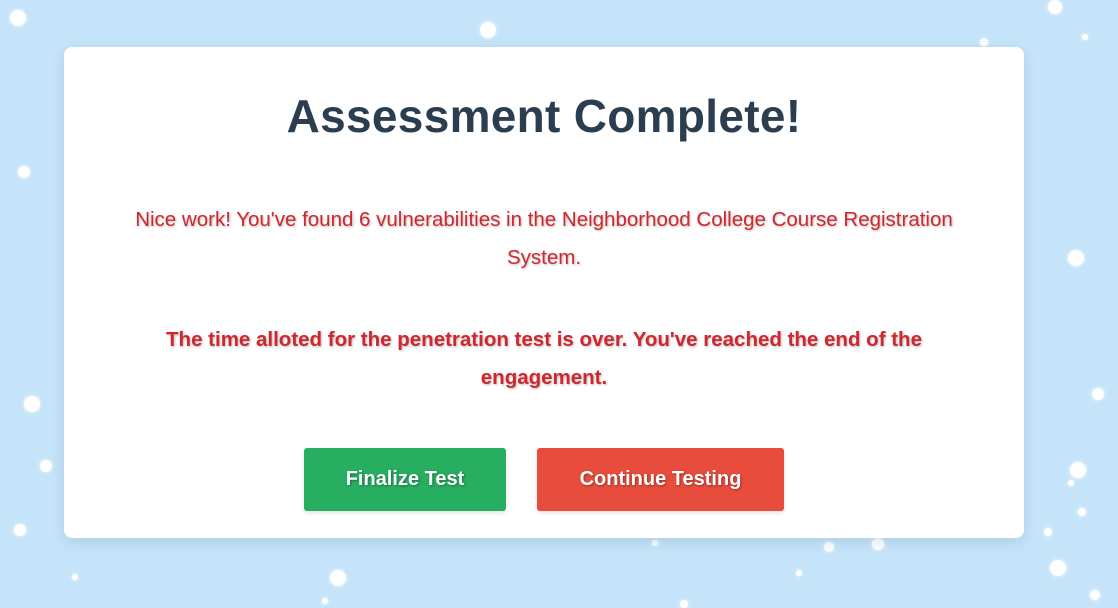  I want to click on finalize-test-button: Finalize Test, so click(405, 479).